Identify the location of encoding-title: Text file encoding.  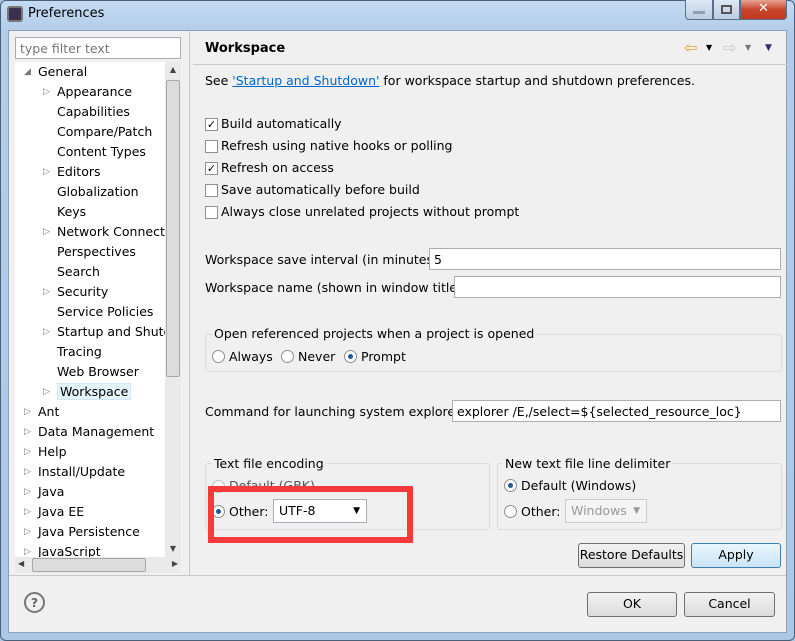
(269, 463).